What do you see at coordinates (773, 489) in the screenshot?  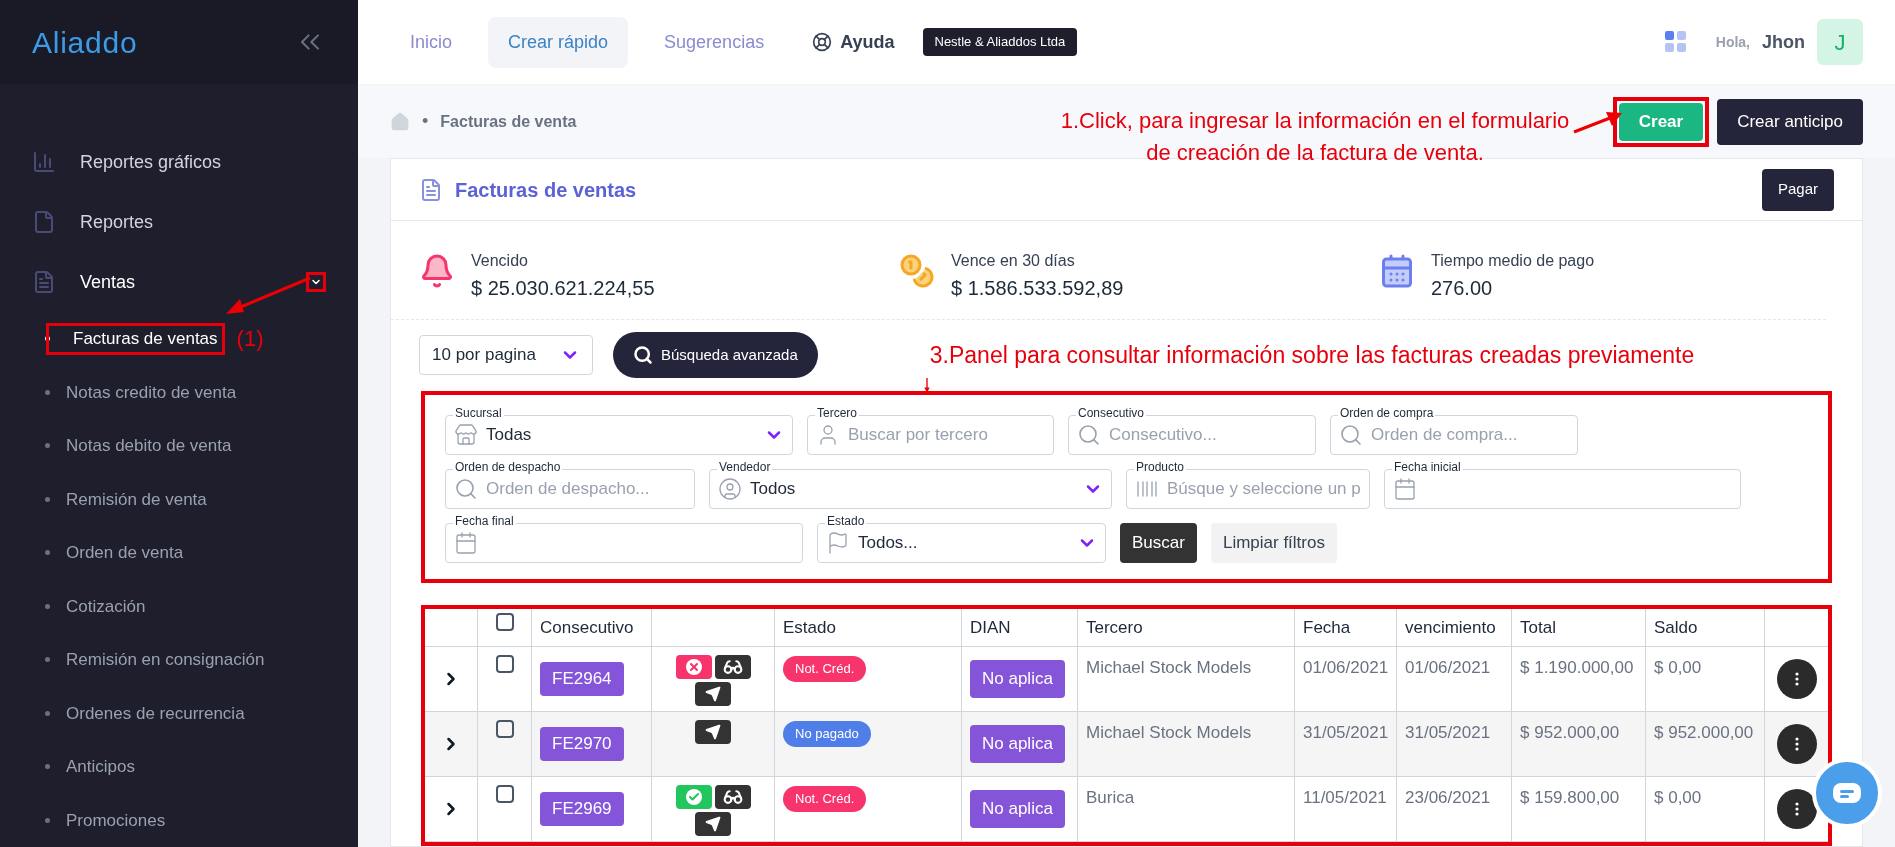 I see `field-value: Todos` at bounding box center [773, 489].